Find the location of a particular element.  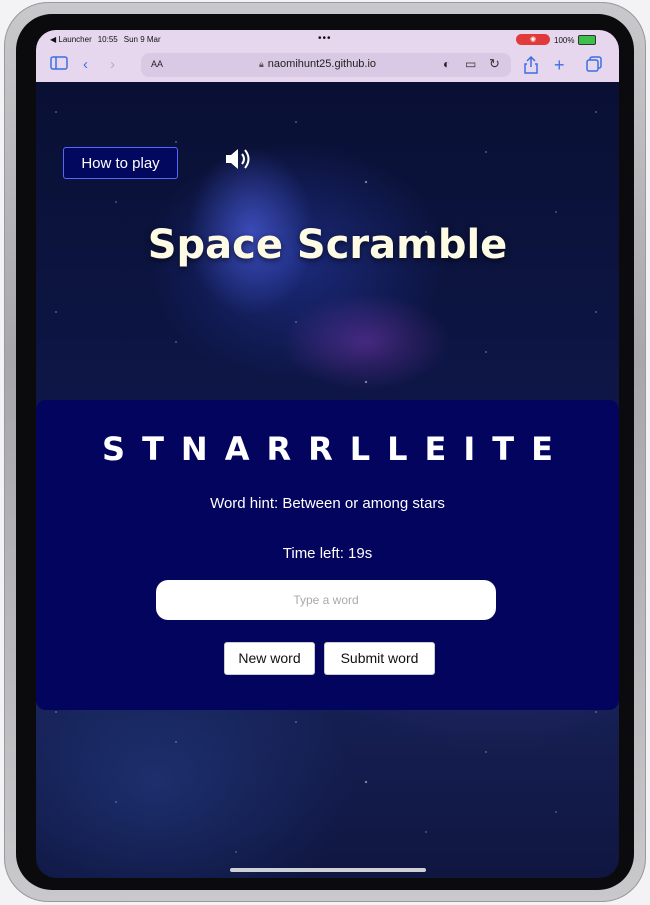

status-bar: ◀ Launcher 10:55 Sun 9 Mar ••• ◉ 100% is located at coordinates (327, 40).